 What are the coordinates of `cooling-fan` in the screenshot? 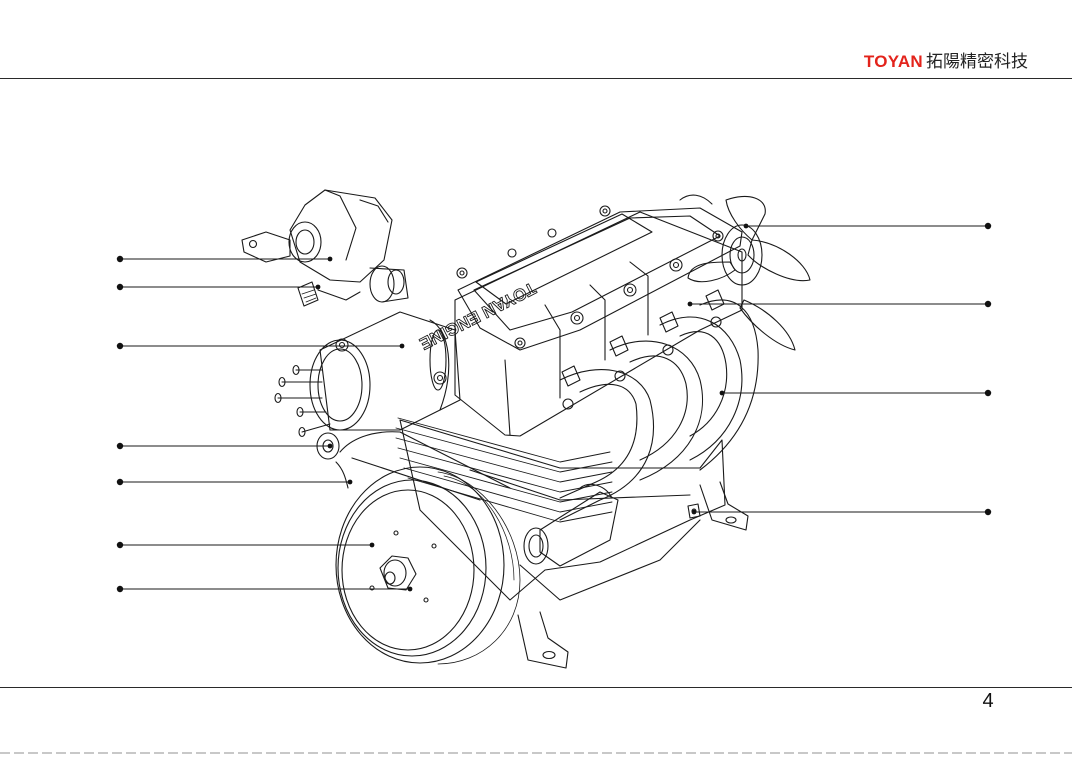 It's located at (745, 272).